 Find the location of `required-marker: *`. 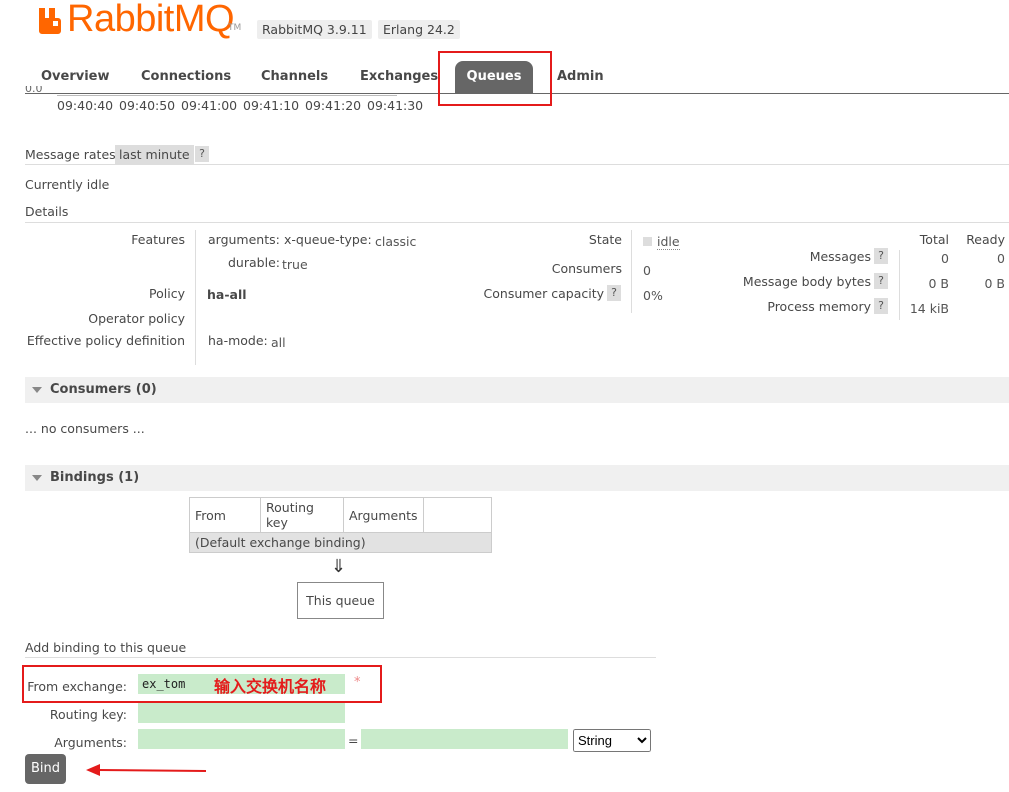

required-marker: * is located at coordinates (357, 682).